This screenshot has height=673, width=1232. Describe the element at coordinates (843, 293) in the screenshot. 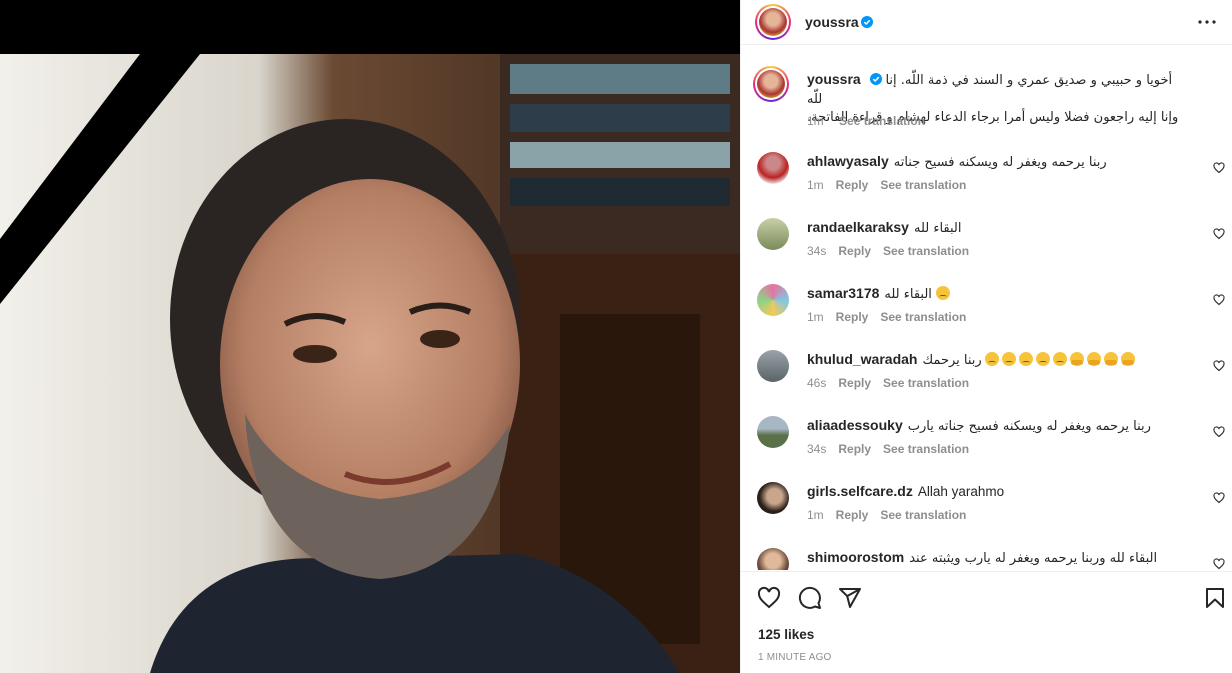

I see `comment-username: samar3178` at that location.